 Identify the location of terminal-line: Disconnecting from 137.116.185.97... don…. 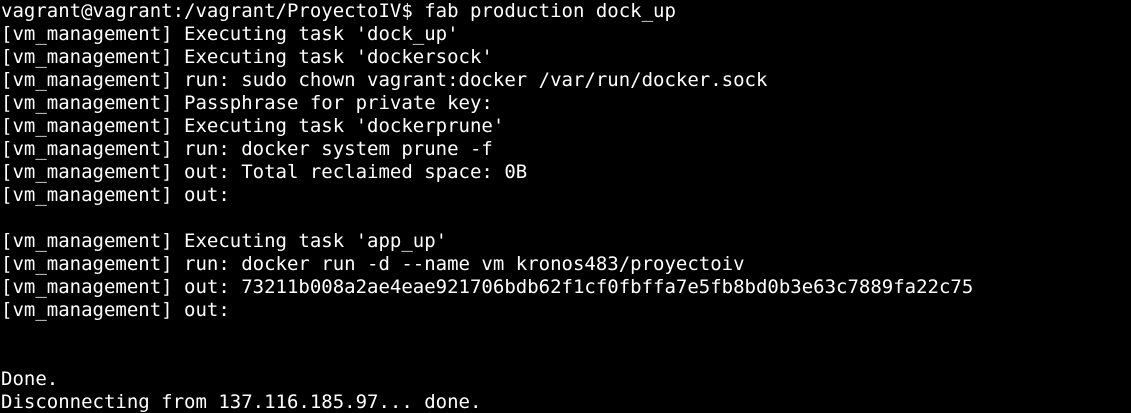
(241, 402).